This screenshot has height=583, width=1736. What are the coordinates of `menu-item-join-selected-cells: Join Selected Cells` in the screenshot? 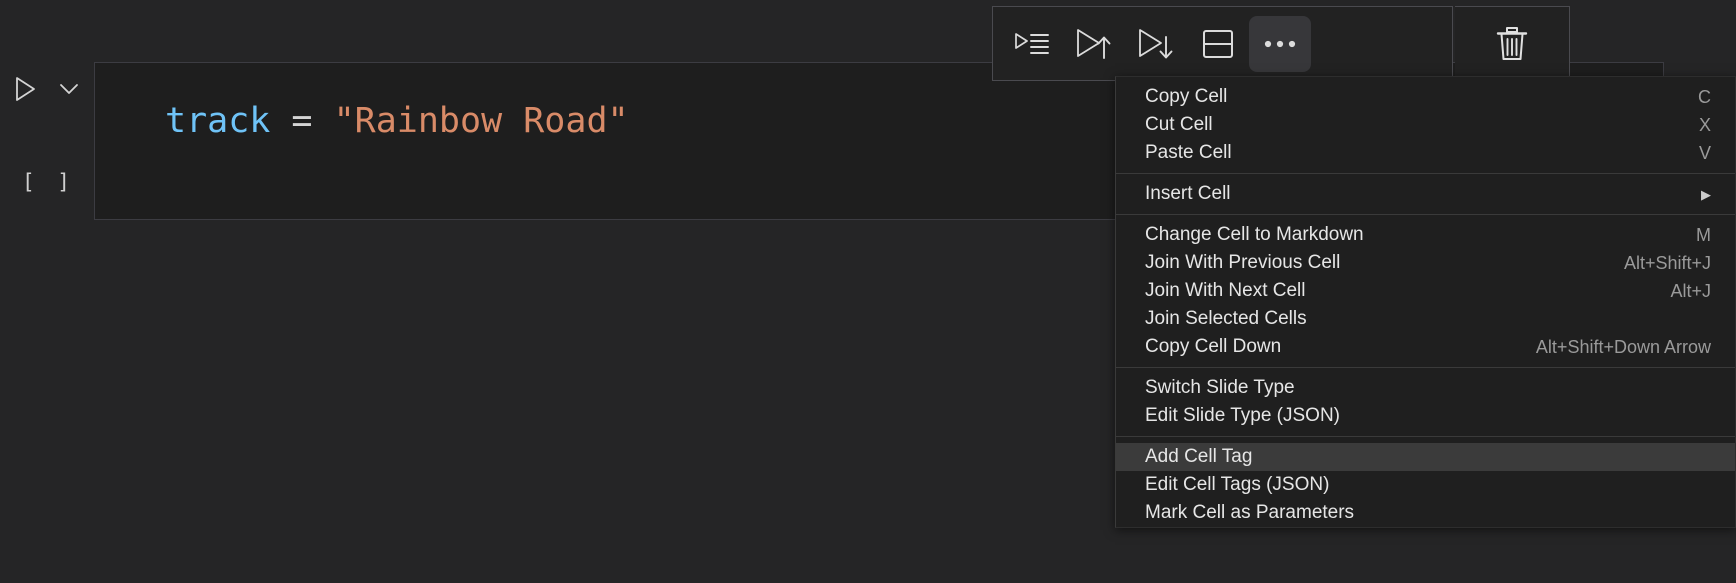 It's located at (1425, 319).